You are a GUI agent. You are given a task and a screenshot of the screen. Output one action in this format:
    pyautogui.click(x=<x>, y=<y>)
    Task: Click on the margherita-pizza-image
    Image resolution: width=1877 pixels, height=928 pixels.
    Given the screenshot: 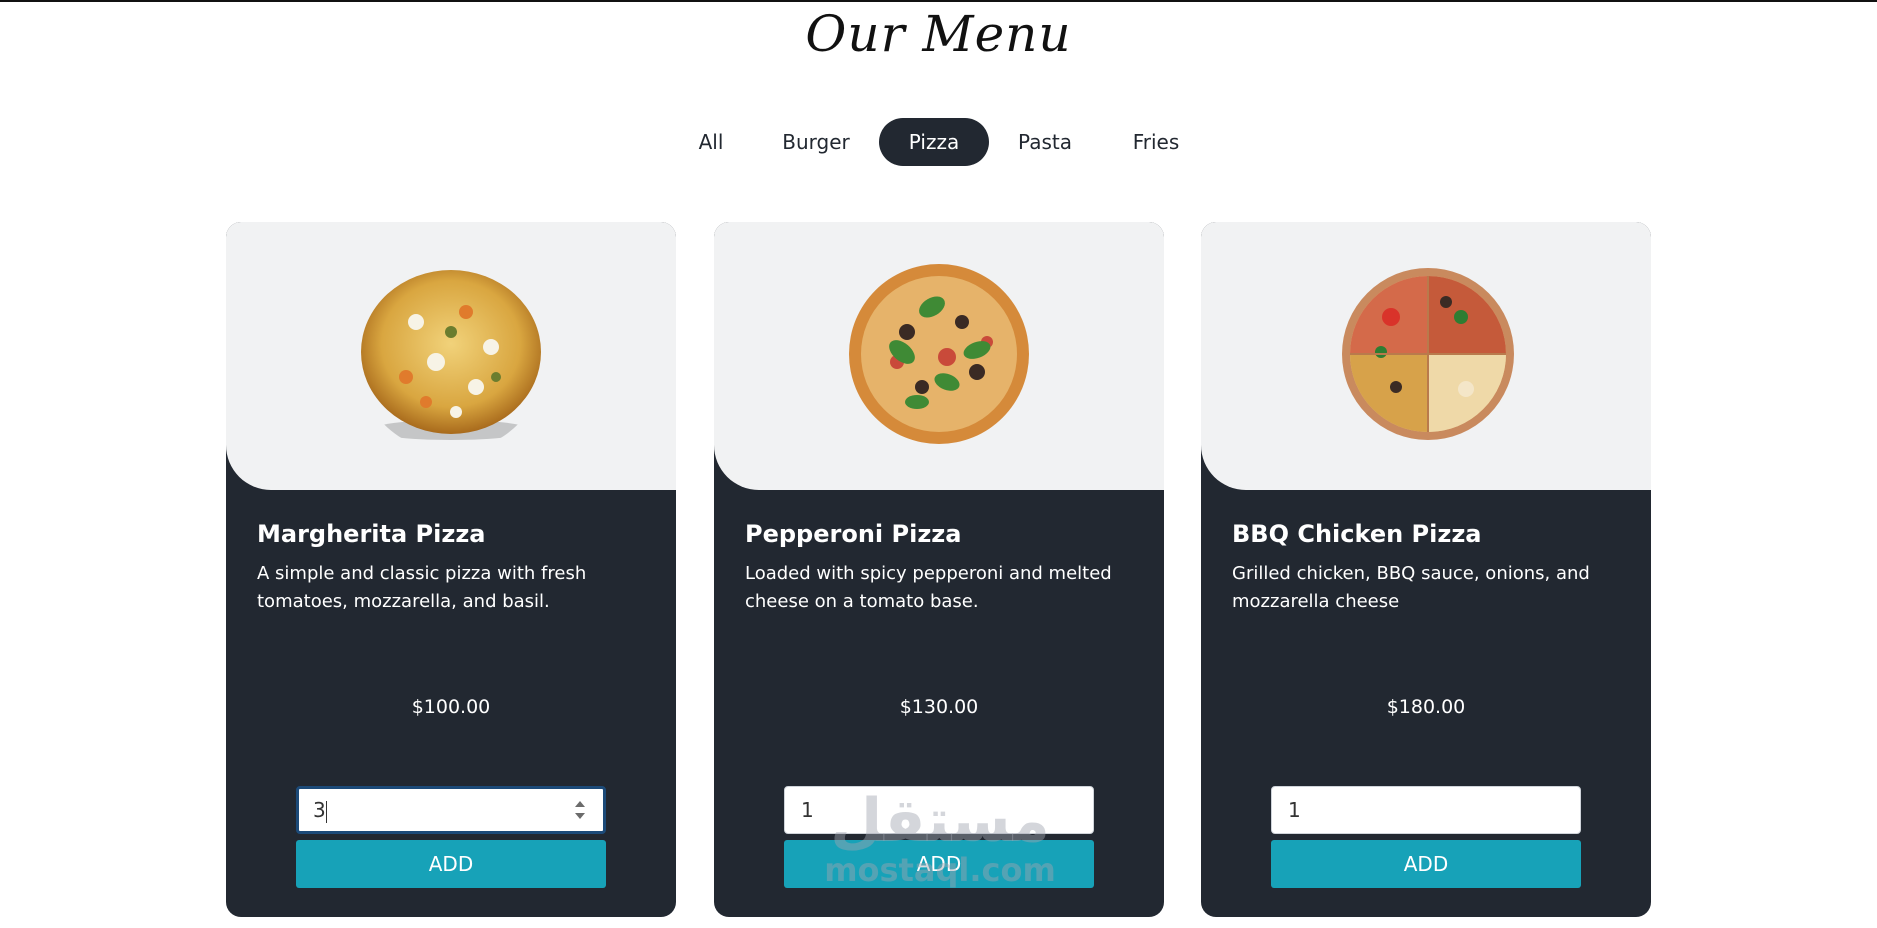 What is the action you would take?
    pyautogui.click(x=451, y=355)
    